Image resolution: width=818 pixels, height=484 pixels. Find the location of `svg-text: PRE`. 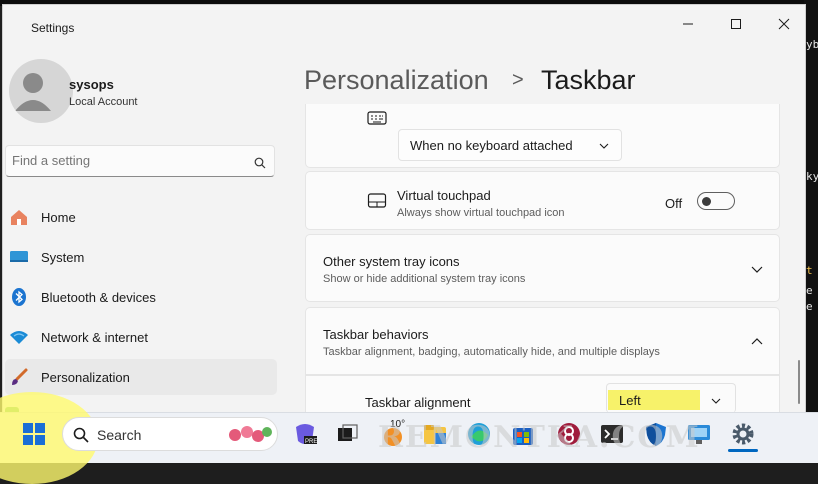

svg-text: PRE is located at coordinates (311, 442).